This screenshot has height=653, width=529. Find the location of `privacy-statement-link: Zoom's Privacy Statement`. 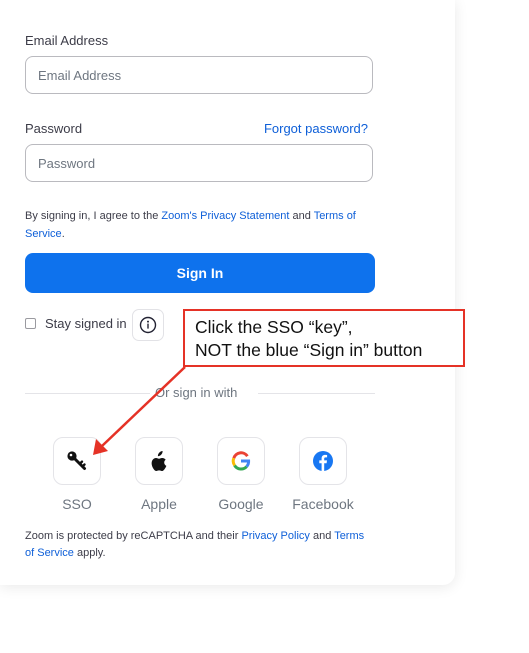

privacy-statement-link: Zoom's Privacy Statement is located at coordinates (225, 216).